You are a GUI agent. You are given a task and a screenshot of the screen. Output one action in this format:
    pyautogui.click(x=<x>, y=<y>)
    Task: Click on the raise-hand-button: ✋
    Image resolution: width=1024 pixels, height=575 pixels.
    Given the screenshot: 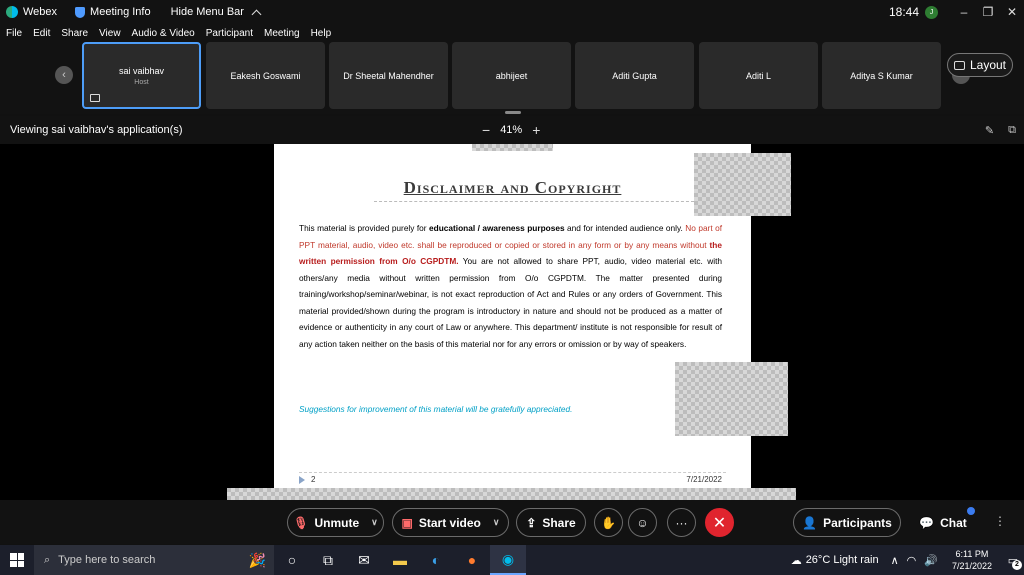 What is the action you would take?
    pyautogui.click(x=608, y=522)
    